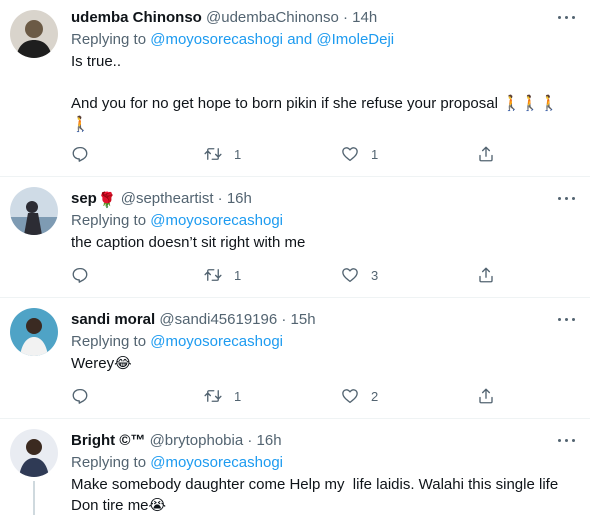  I want to click on timestamp: 14h, so click(364, 17).